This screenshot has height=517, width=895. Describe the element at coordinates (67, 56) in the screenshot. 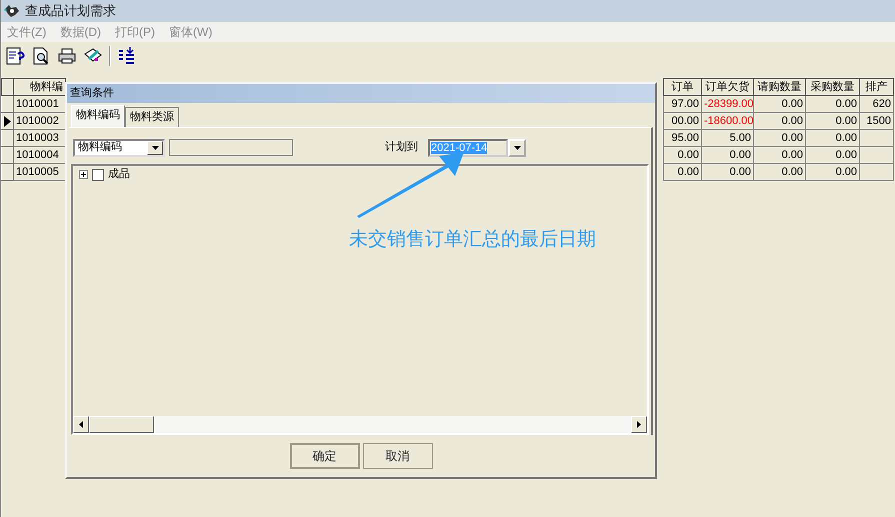

I see `printer-icon` at that location.